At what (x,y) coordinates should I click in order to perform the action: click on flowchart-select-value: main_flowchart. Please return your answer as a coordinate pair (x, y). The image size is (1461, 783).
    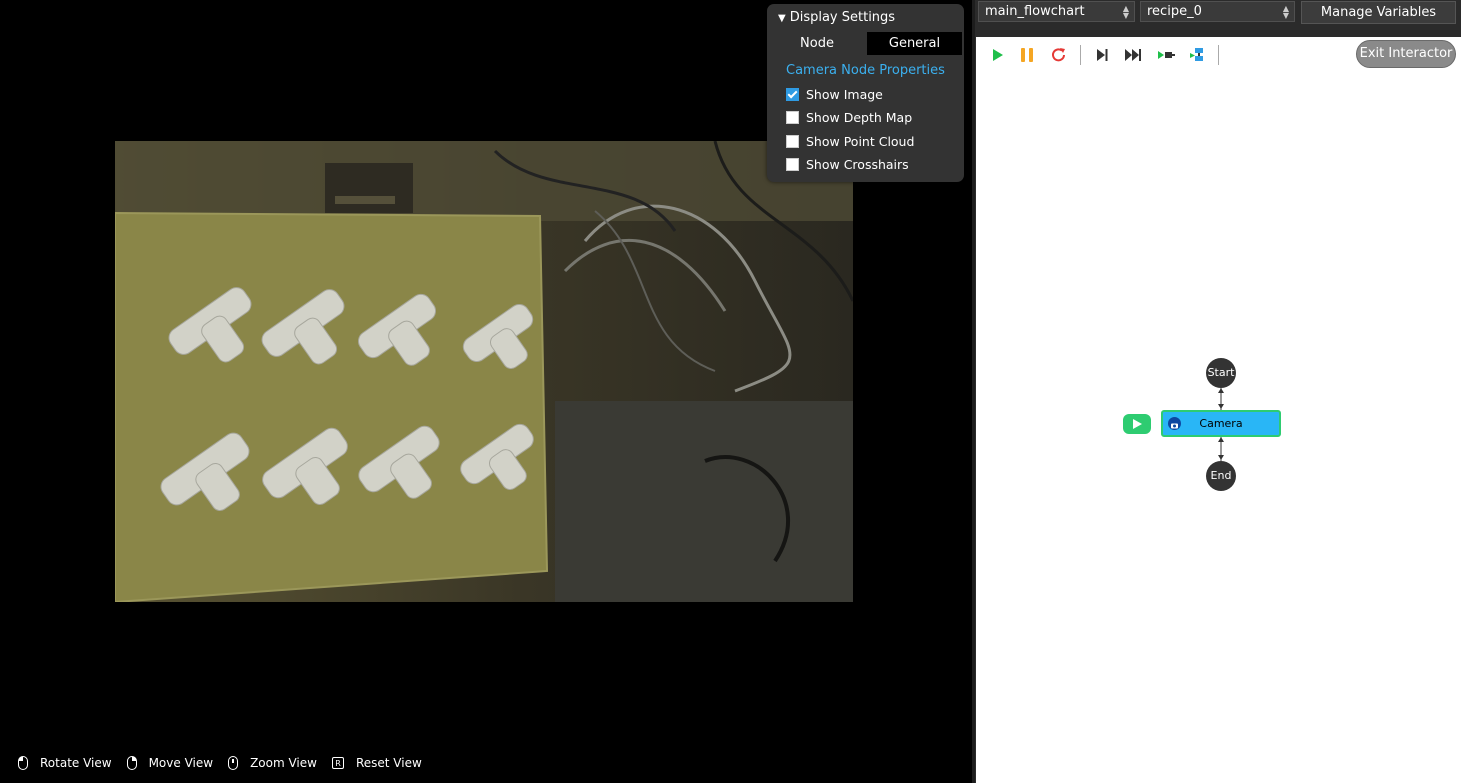
    Looking at the image, I should click on (1035, 11).